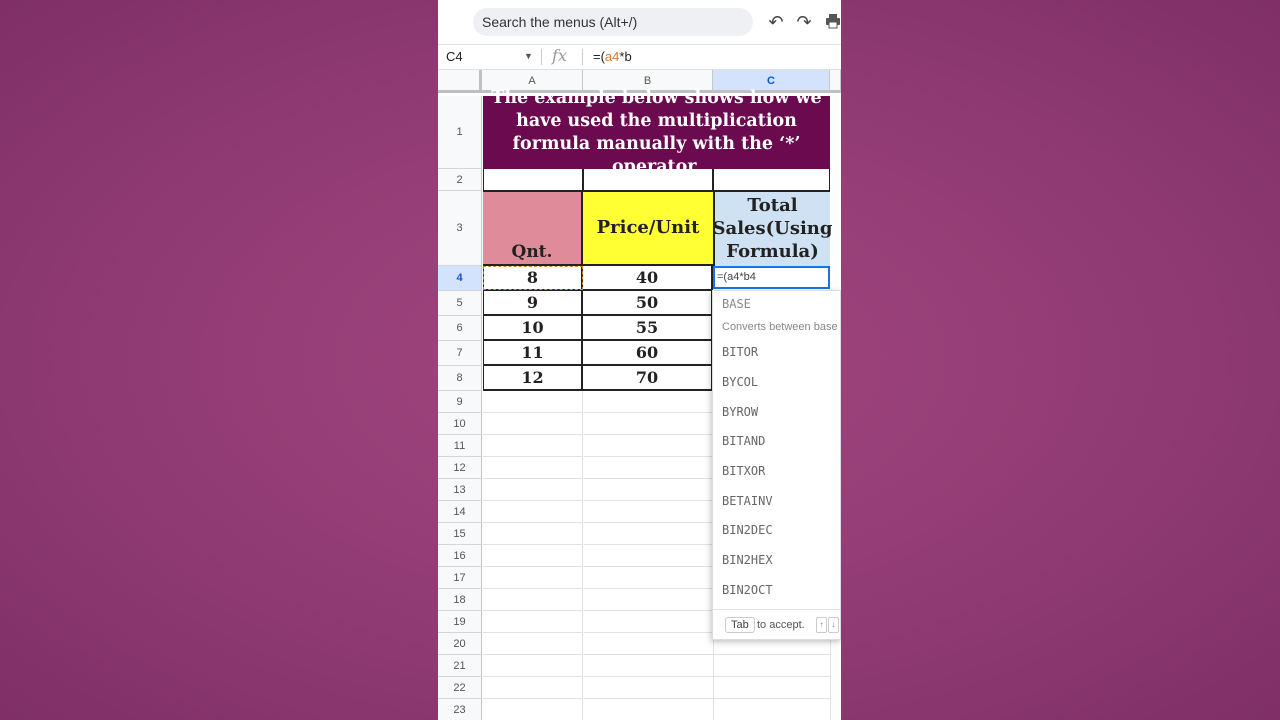  What do you see at coordinates (460, 378) in the screenshot?
I see `row-header-8: 8` at bounding box center [460, 378].